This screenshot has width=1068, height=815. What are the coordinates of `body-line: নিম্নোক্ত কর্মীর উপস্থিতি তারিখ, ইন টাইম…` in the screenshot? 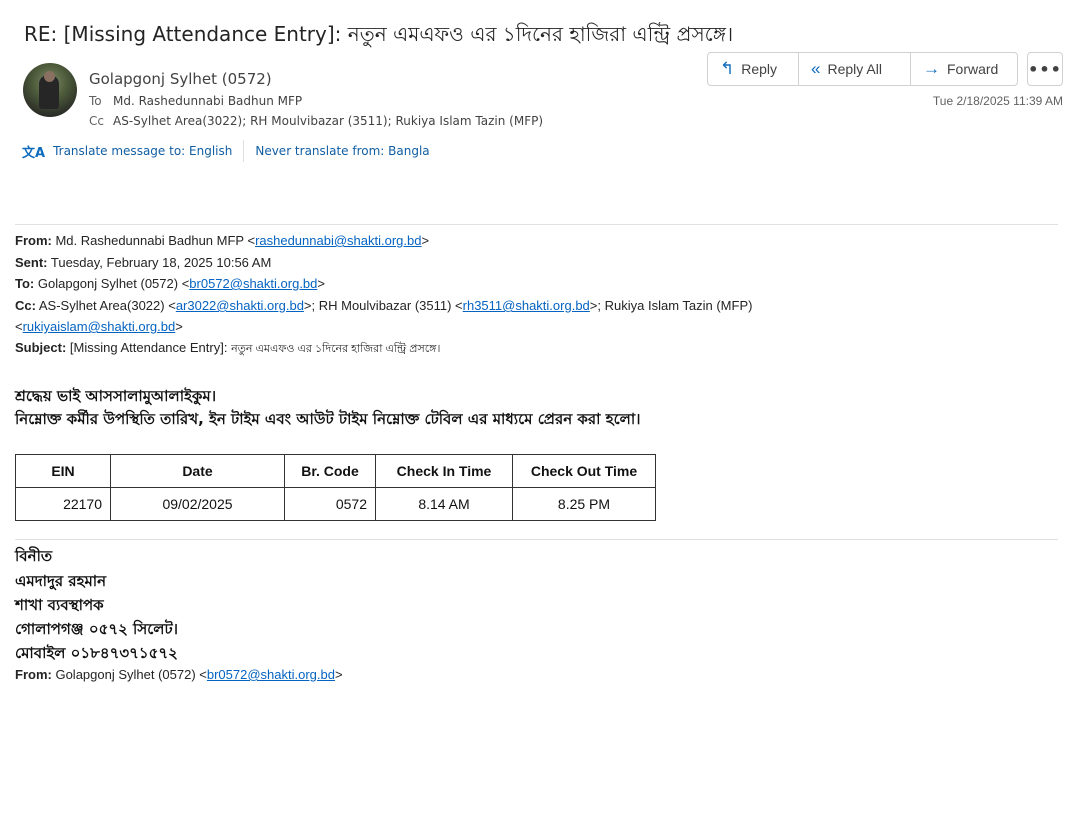 It's located at (328, 419).